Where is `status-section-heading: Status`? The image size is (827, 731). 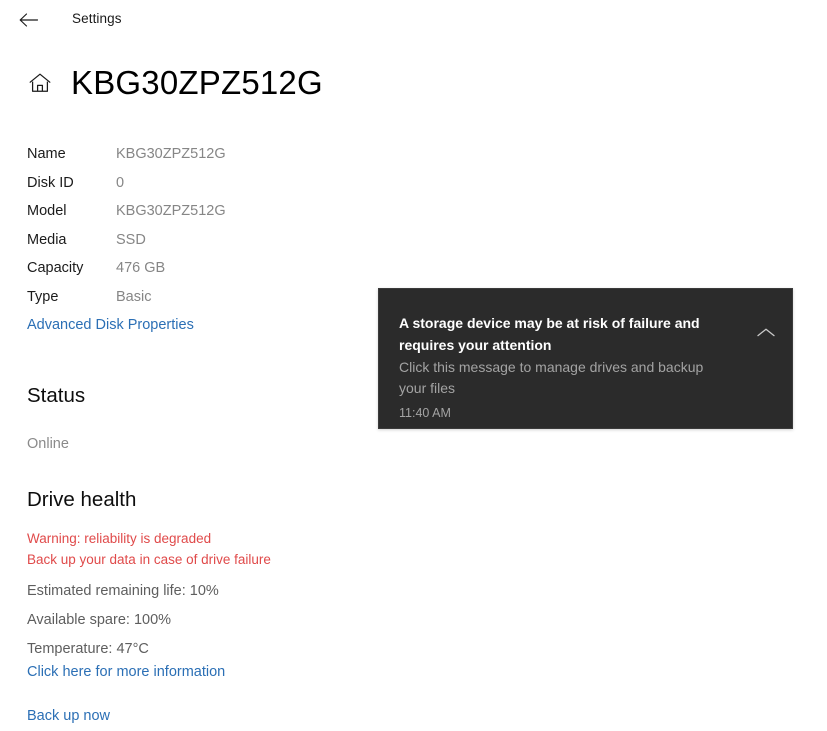
status-section-heading: Status is located at coordinates (56, 395).